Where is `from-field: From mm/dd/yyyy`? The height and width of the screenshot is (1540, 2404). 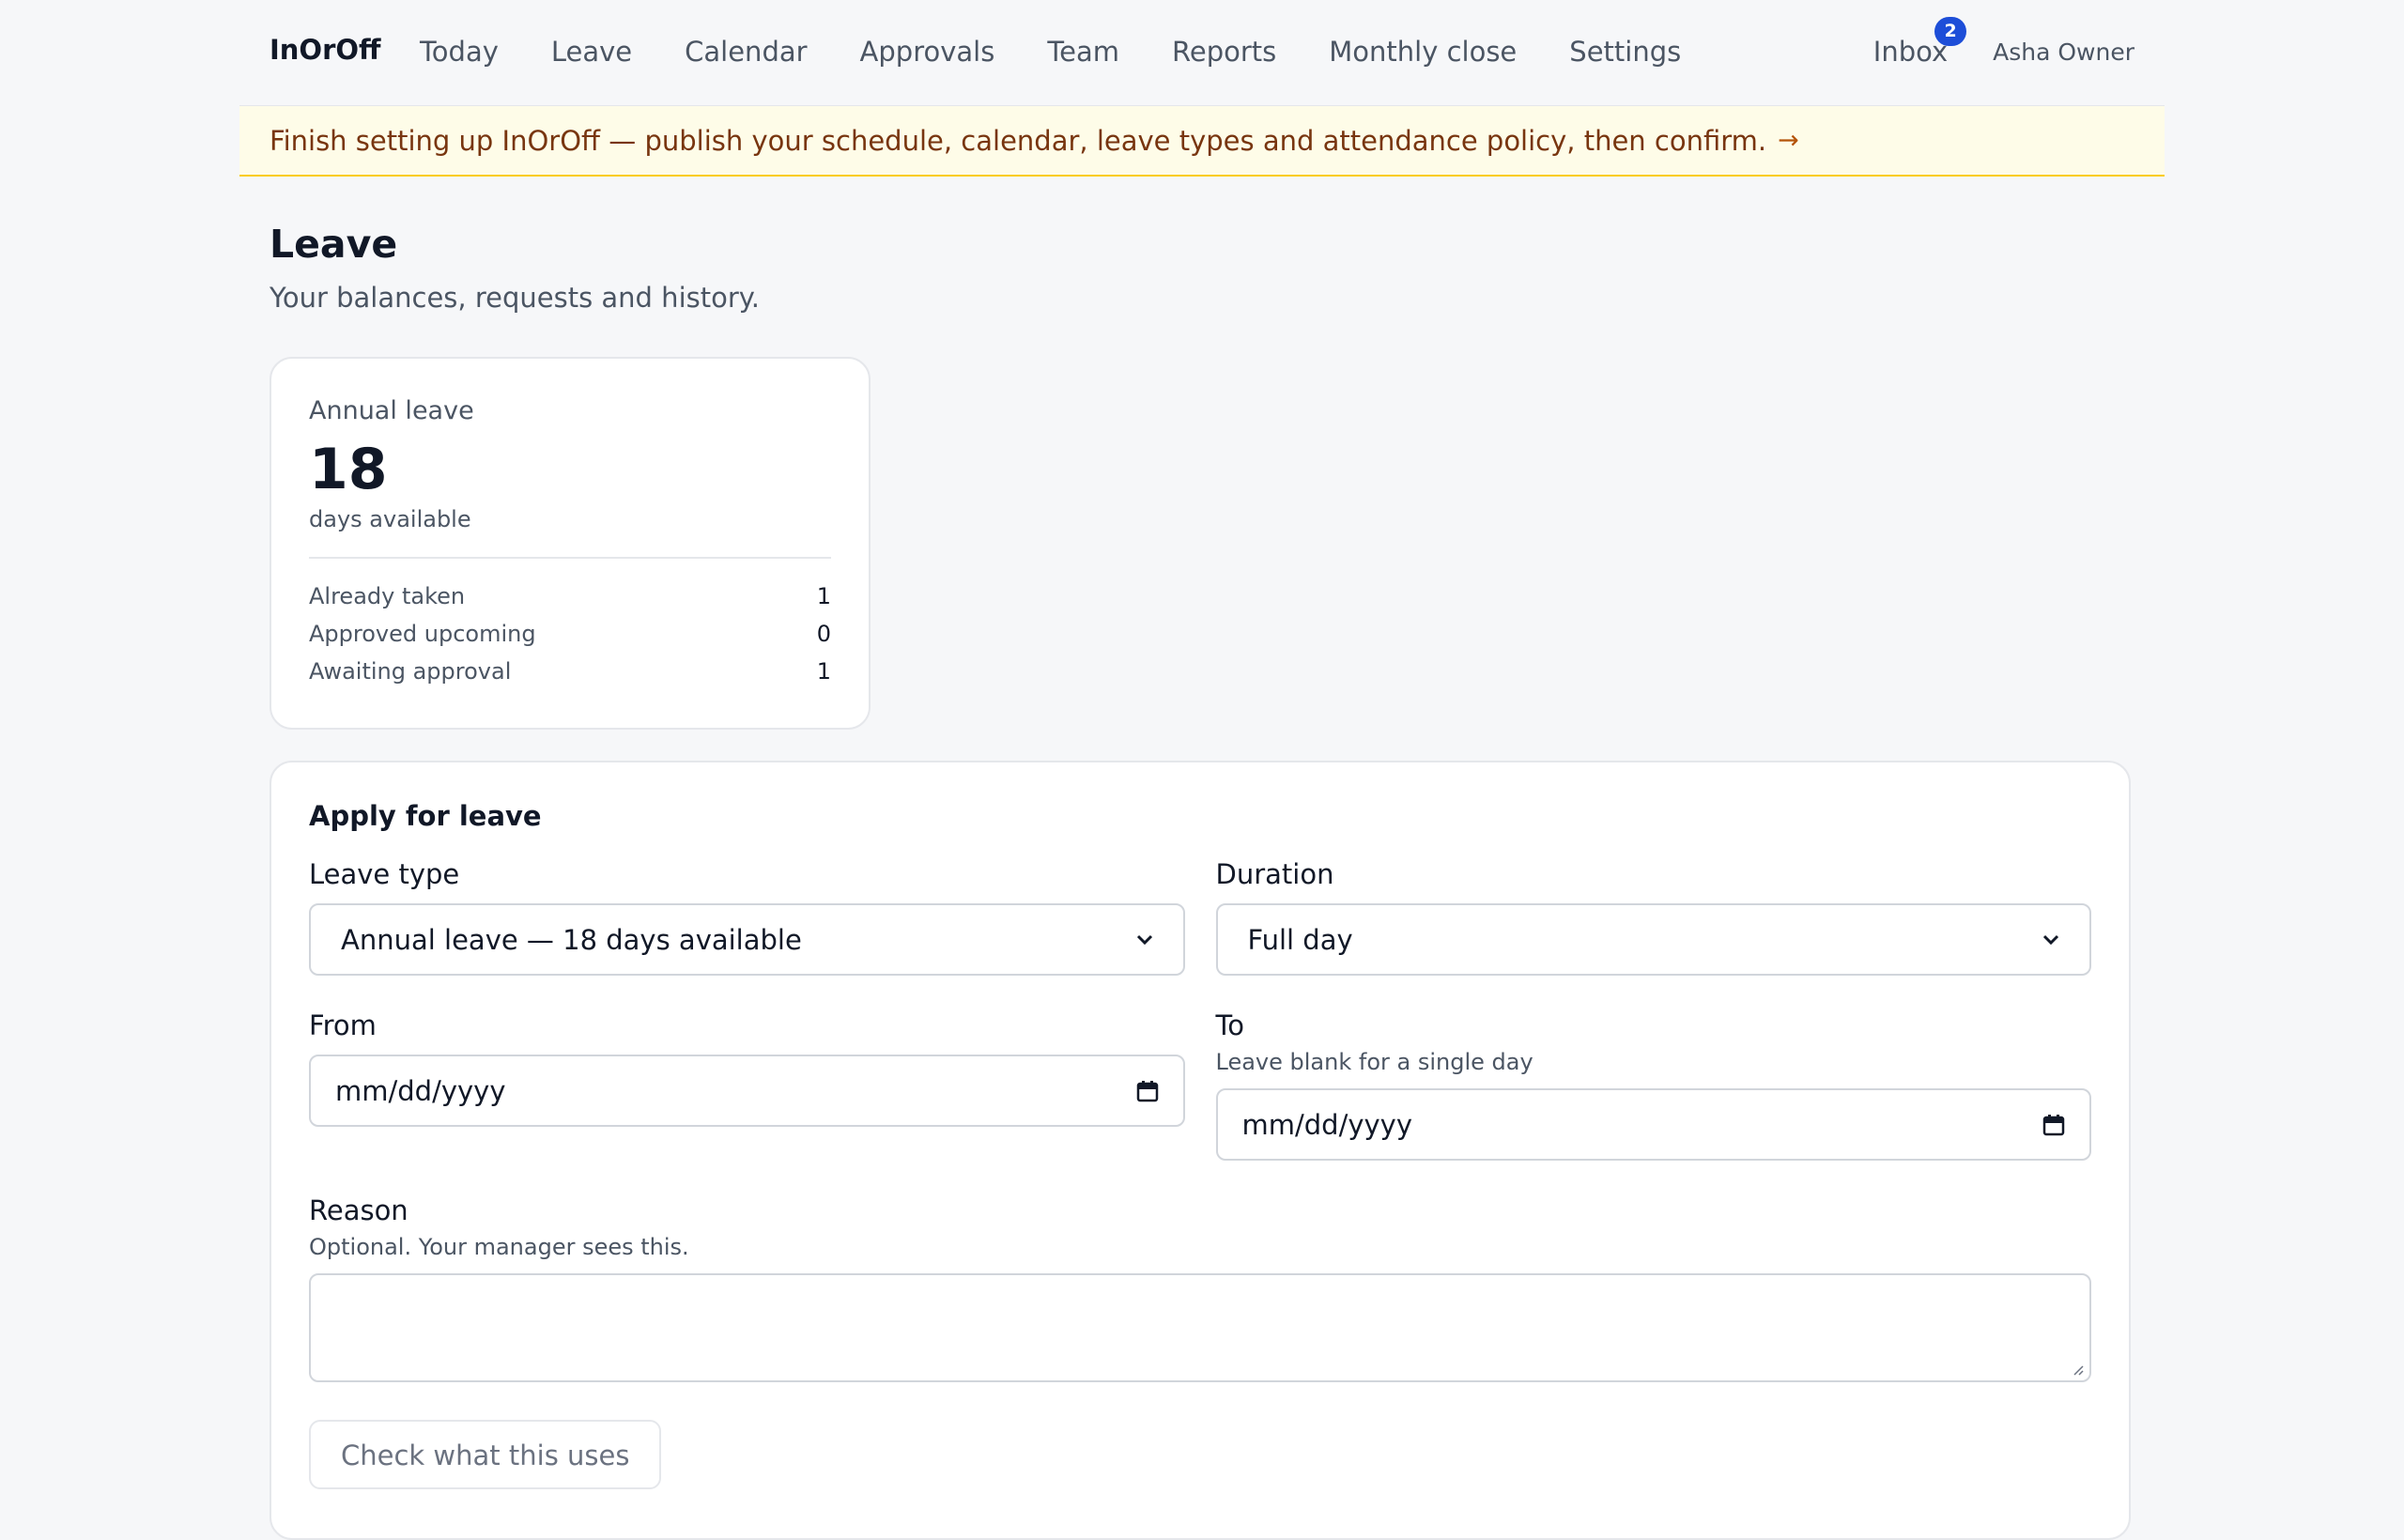 from-field: From mm/dd/yyyy is located at coordinates (747, 1085).